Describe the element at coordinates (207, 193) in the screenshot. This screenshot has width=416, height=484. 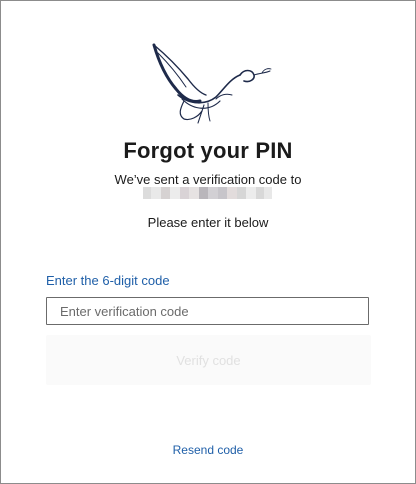
I see `masked-email` at that location.